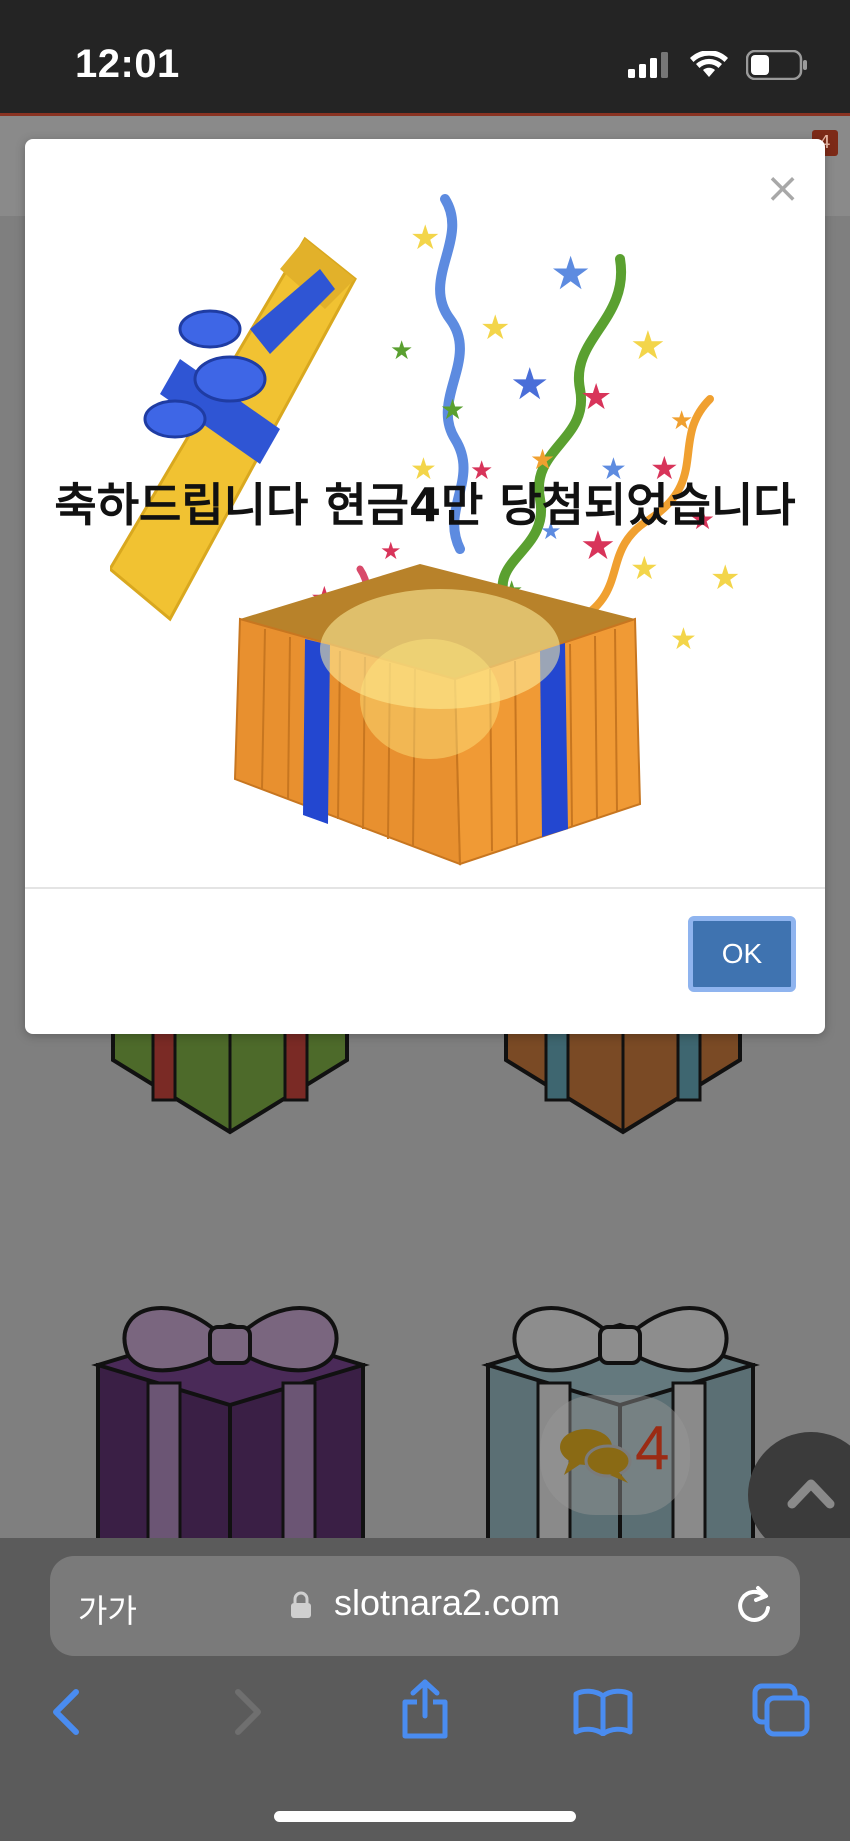 This screenshot has width=850, height=1841. I want to click on address-bar: 가가 slotnara2.com, so click(425, 1606).